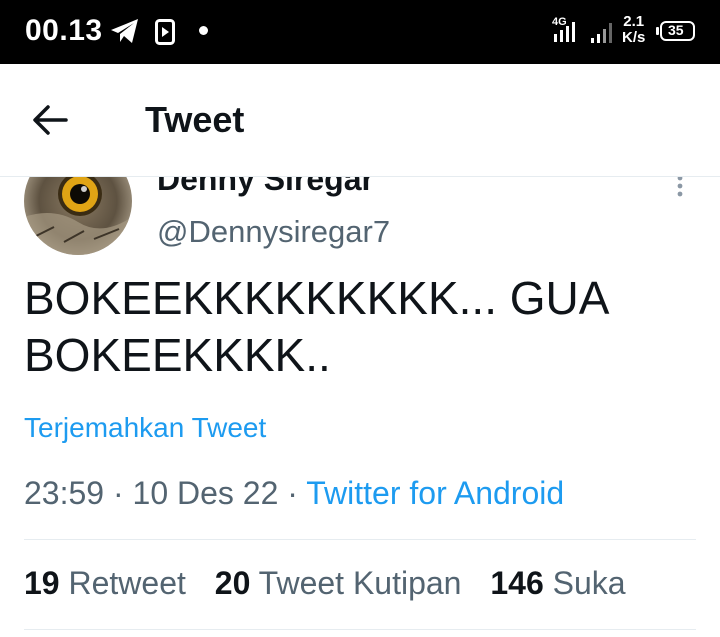 The image size is (720, 637). Describe the element at coordinates (124, 31) in the screenshot. I see `telegram-icon` at that location.